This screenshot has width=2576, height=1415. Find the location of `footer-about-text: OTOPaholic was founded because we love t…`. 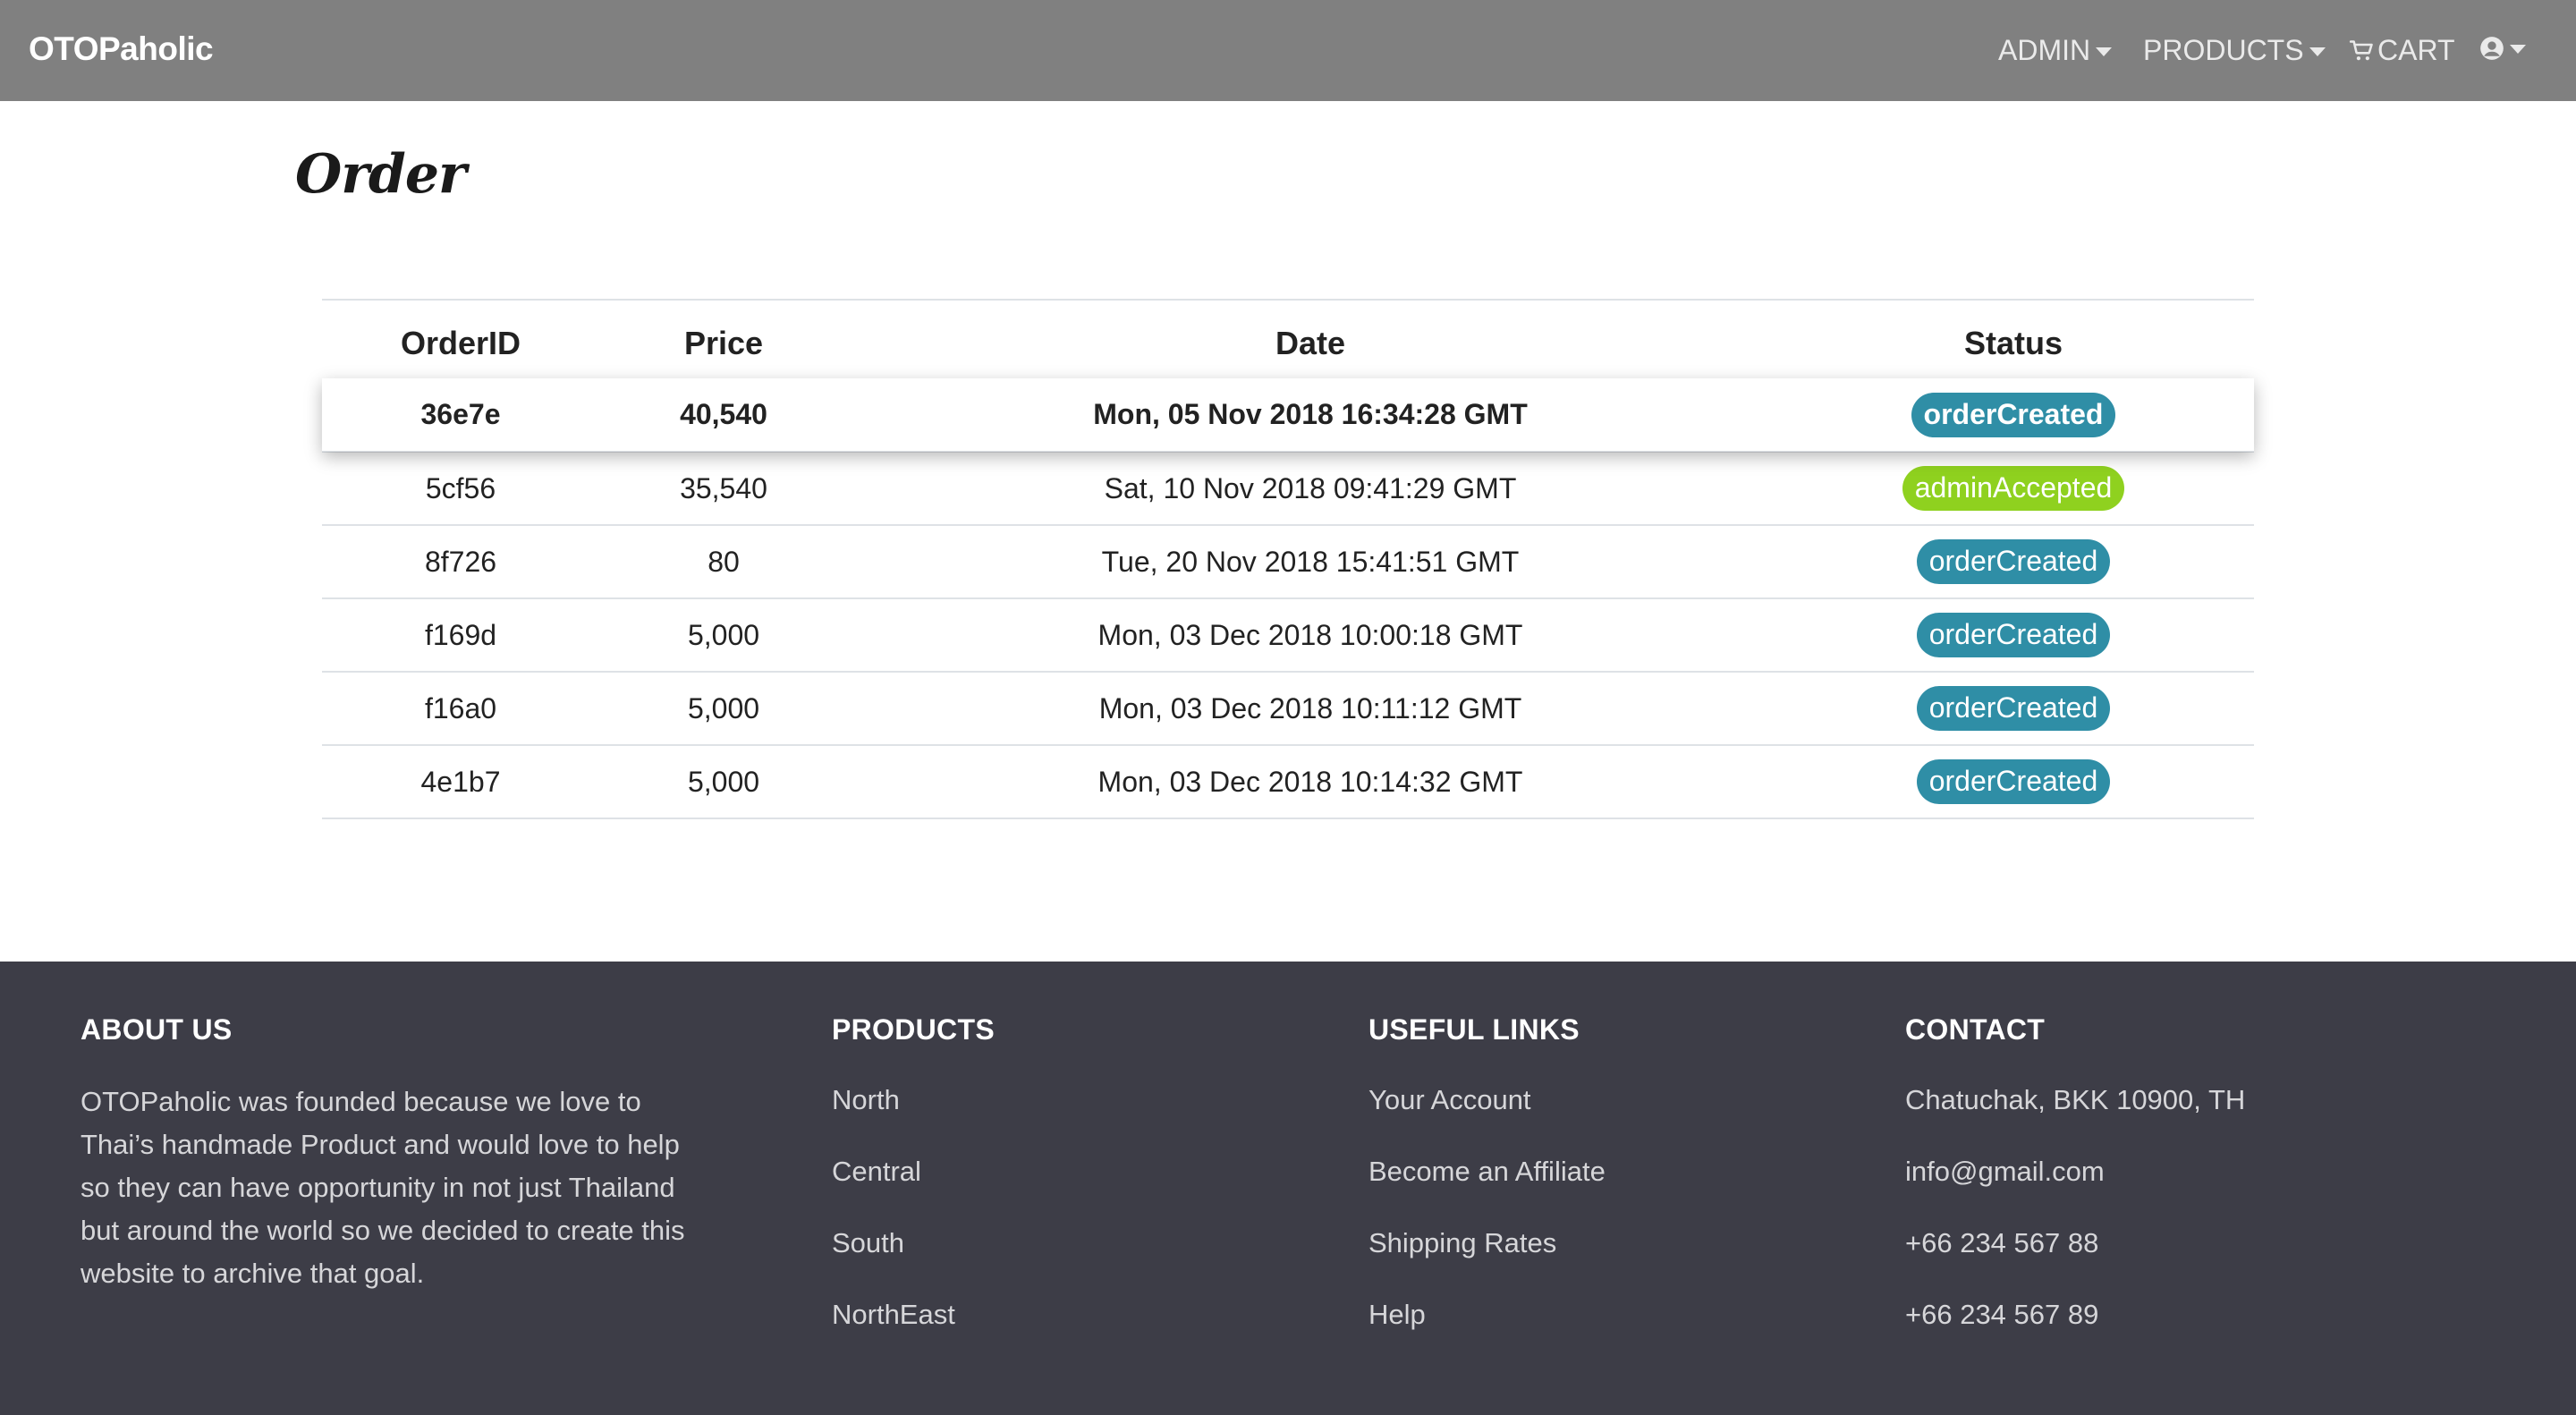

footer-about-text: OTOPaholic was founded because we love t… is located at coordinates (382, 1188).